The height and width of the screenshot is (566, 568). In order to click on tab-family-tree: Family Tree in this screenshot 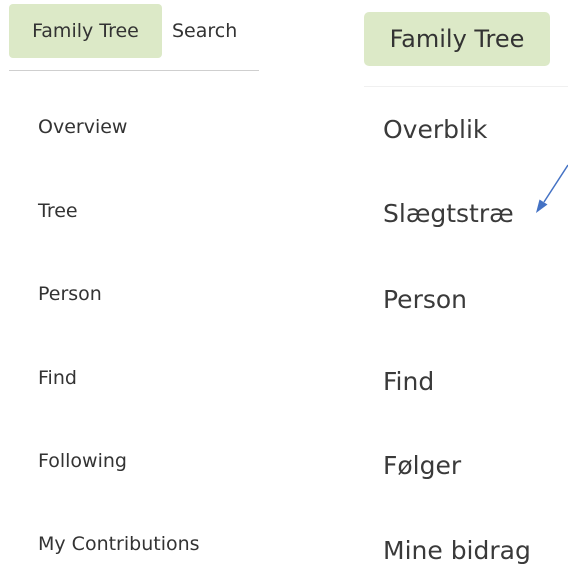, I will do `click(85, 31)`.